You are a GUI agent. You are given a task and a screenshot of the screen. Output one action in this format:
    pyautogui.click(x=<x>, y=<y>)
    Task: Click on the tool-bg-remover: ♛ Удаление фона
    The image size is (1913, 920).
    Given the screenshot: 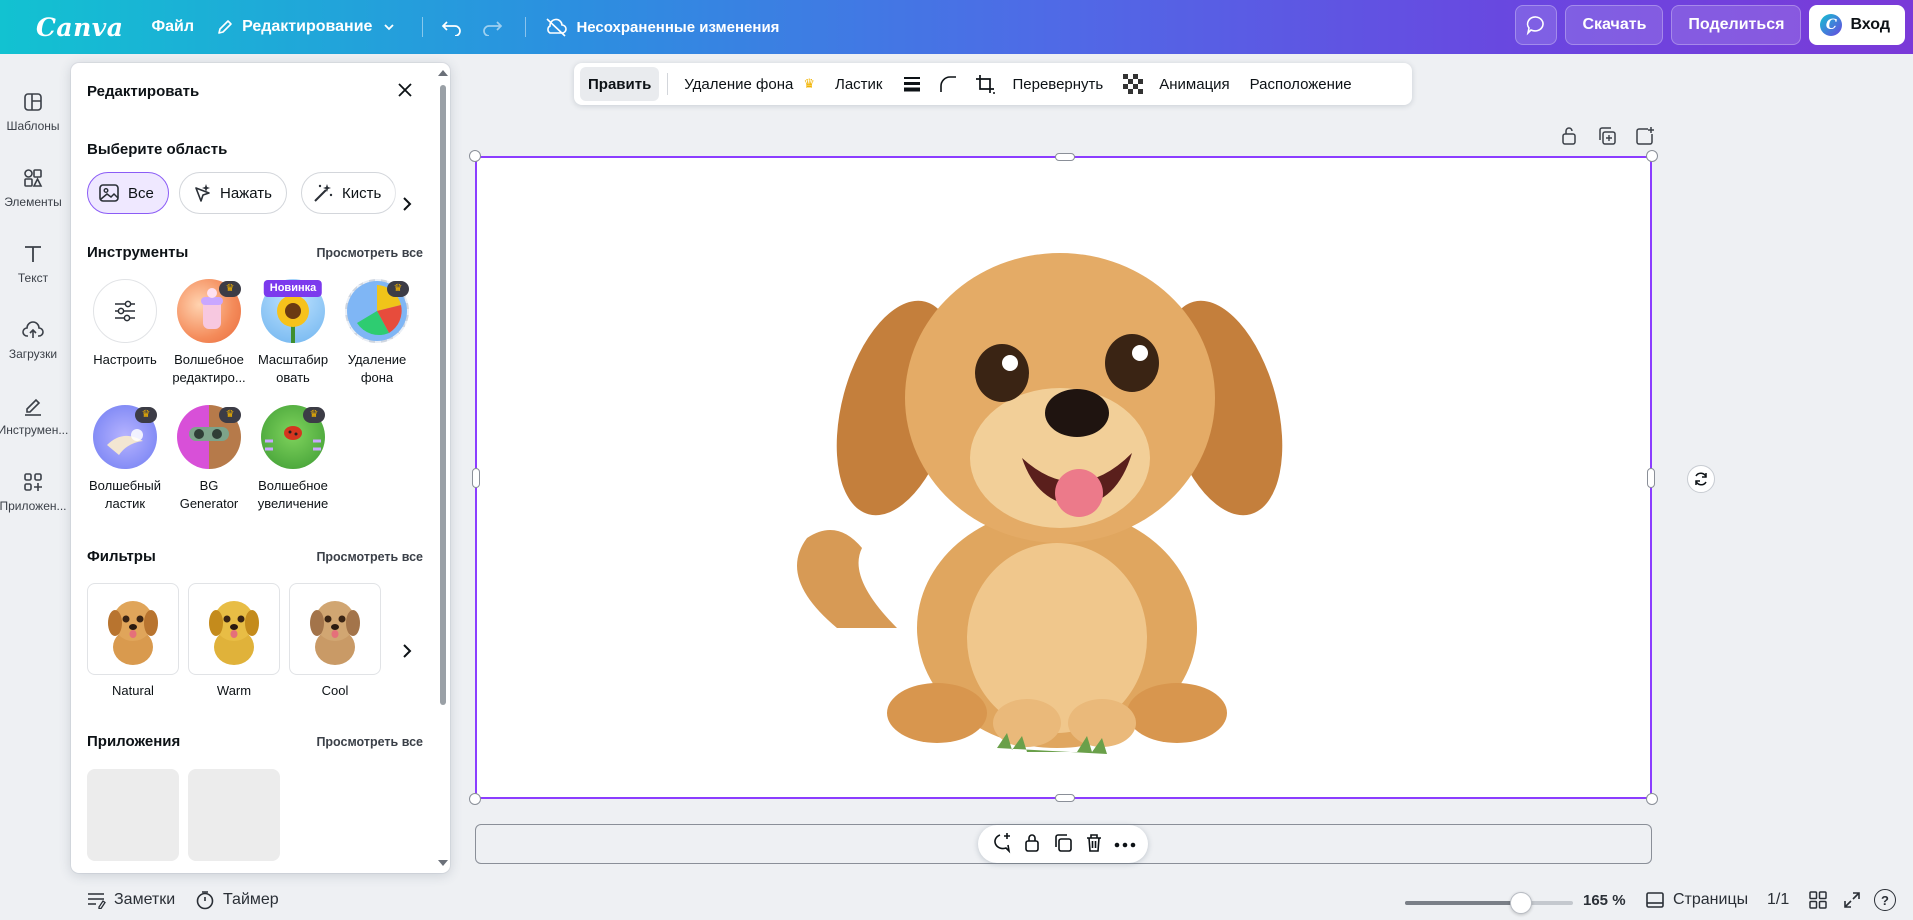 What is the action you would take?
    pyautogui.click(x=377, y=332)
    